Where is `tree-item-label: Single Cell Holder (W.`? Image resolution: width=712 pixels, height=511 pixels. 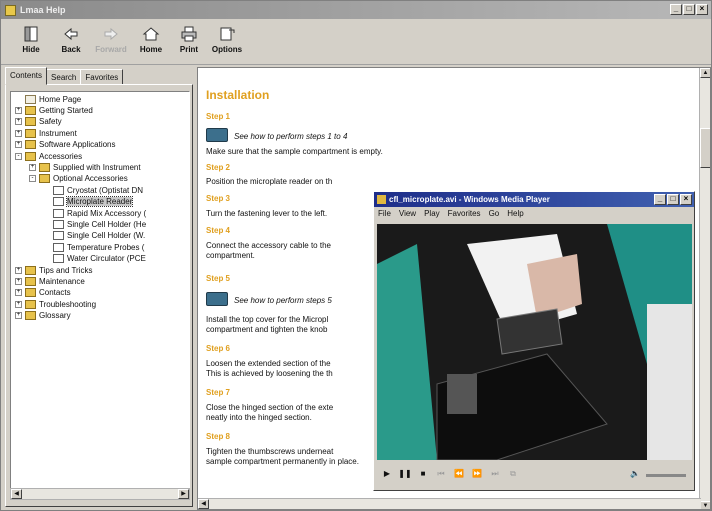
tree-item-label: Single Cell Holder (W. is located at coordinates (106, 236).